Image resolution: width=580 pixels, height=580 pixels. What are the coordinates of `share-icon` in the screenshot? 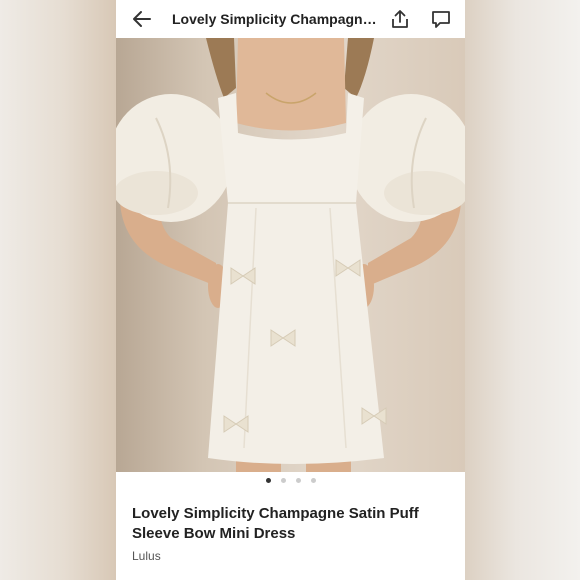 It's located at (400, 19).